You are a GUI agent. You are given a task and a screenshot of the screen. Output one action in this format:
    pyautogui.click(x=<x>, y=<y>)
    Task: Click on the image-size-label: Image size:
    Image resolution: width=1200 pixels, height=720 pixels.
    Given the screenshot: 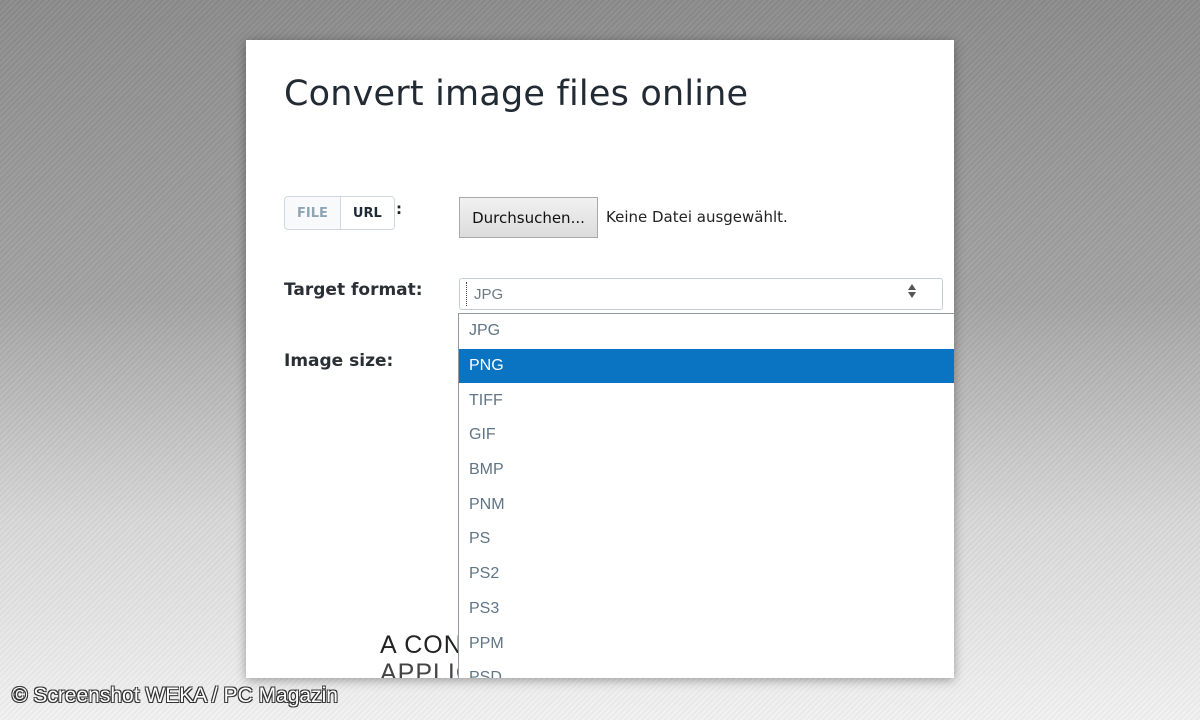 What is the action you would take?
    pyautogui.click(x=339, y=361)
    